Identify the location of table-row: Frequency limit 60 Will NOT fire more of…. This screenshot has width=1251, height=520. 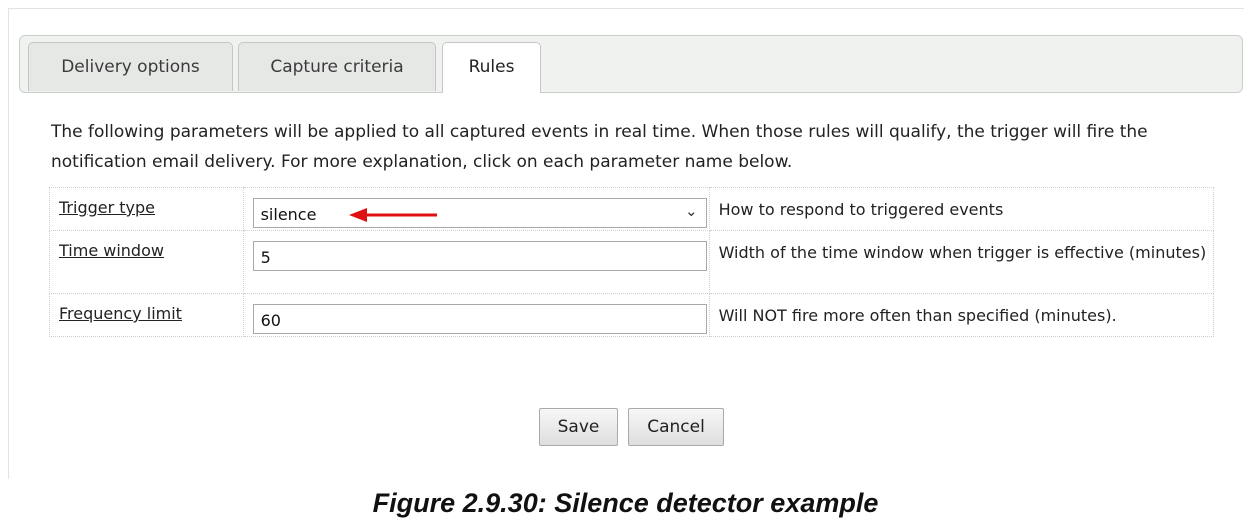
(632, 315).